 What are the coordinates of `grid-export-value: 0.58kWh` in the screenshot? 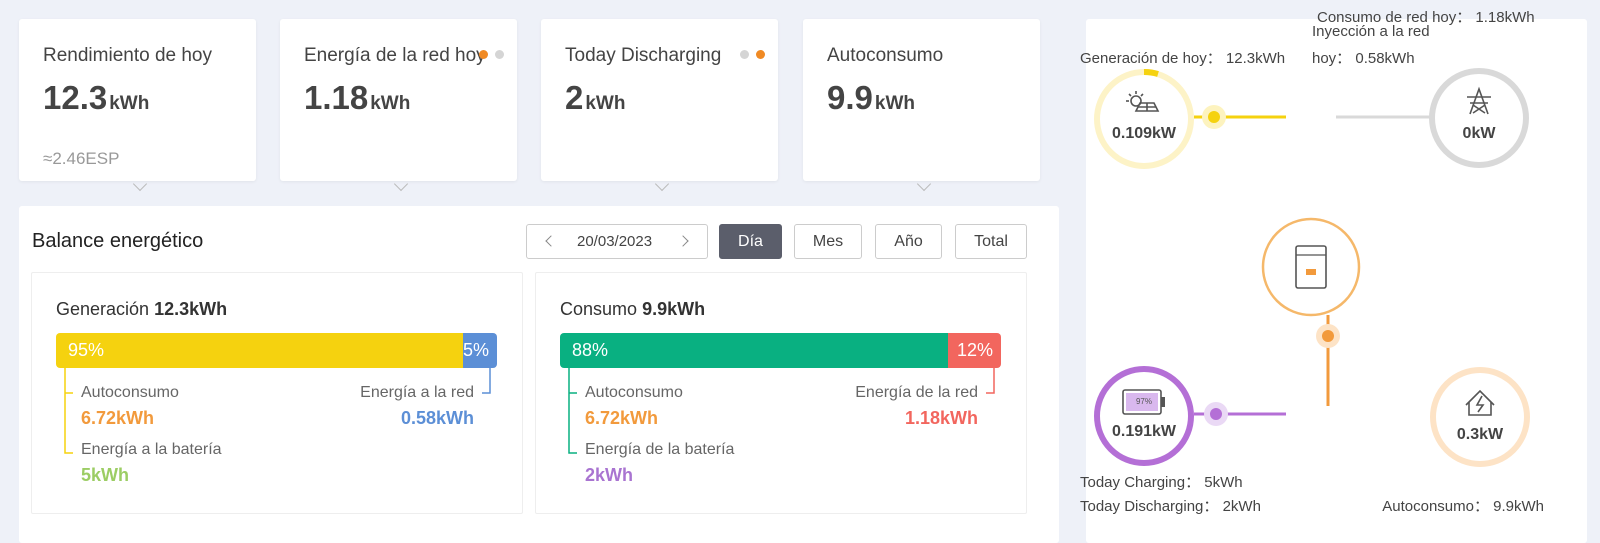 It's located at (437, 418).